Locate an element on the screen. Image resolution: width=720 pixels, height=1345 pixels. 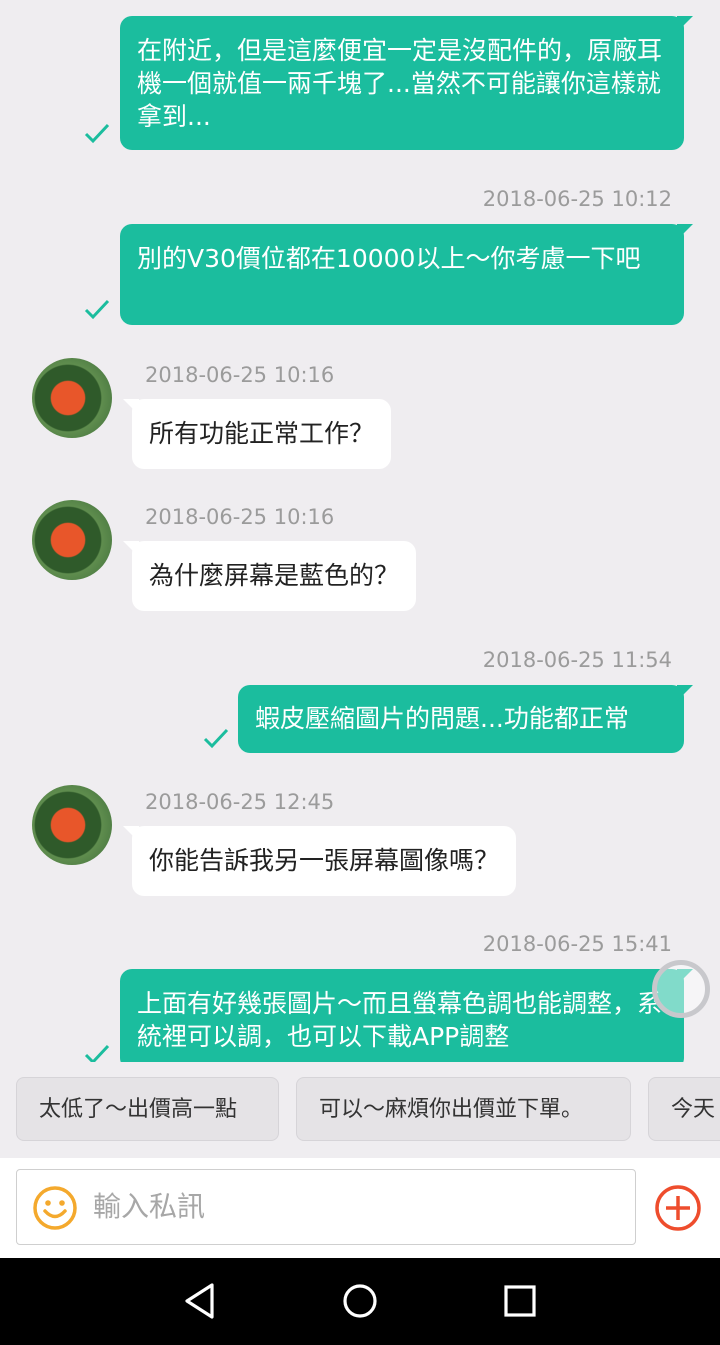
quick-reply-chip: 今天 is located at coordinates (684, 1109).